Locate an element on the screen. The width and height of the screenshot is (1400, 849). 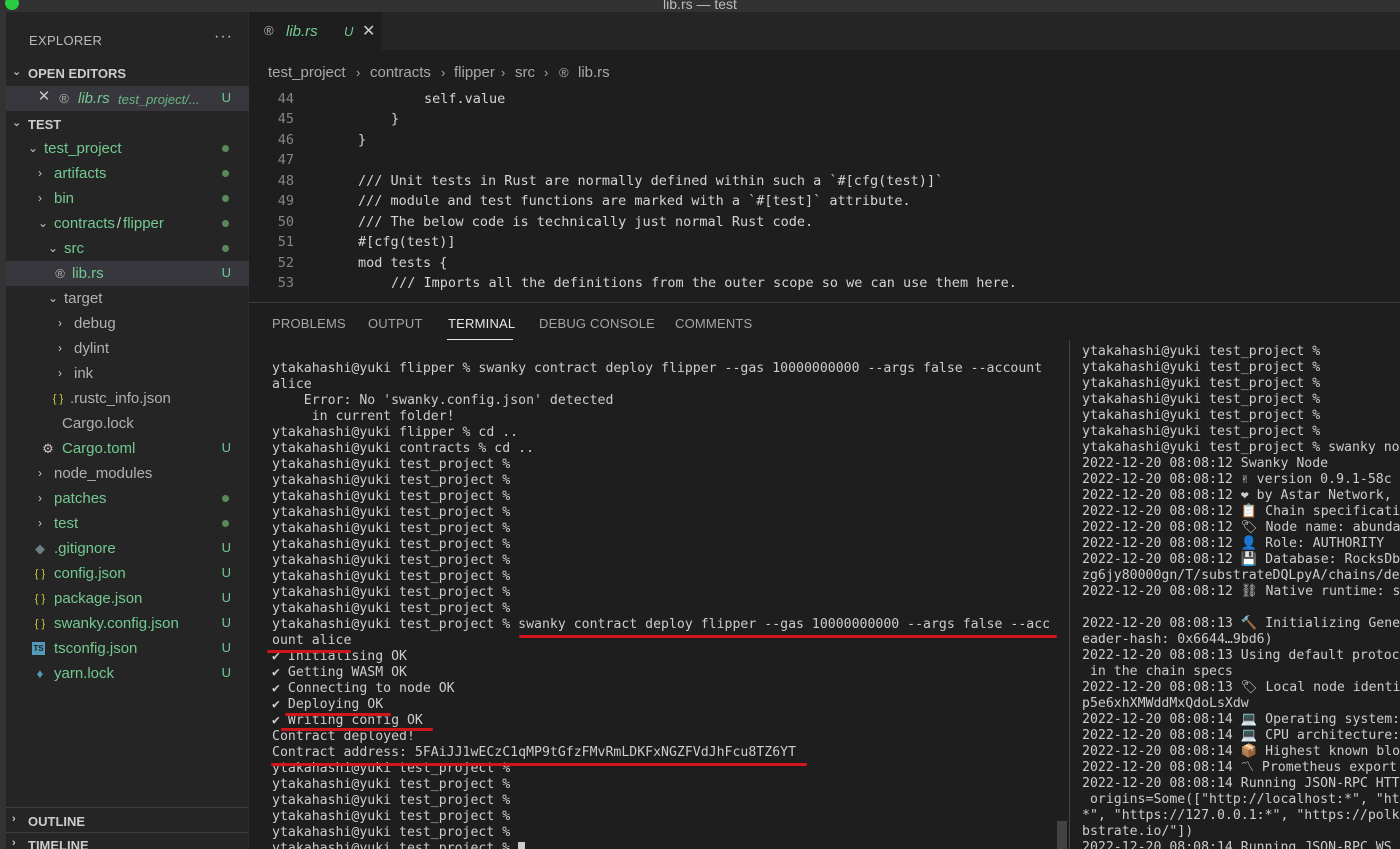
terminal-scrollbar is located at coordinates (1062, 835).